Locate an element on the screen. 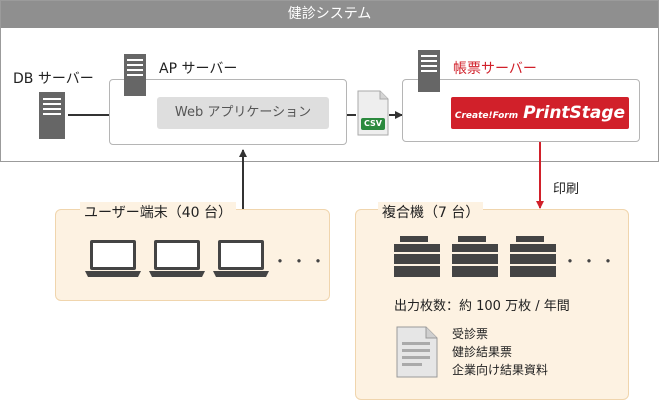  ap-server-icon is located at coordinates (135, 75).